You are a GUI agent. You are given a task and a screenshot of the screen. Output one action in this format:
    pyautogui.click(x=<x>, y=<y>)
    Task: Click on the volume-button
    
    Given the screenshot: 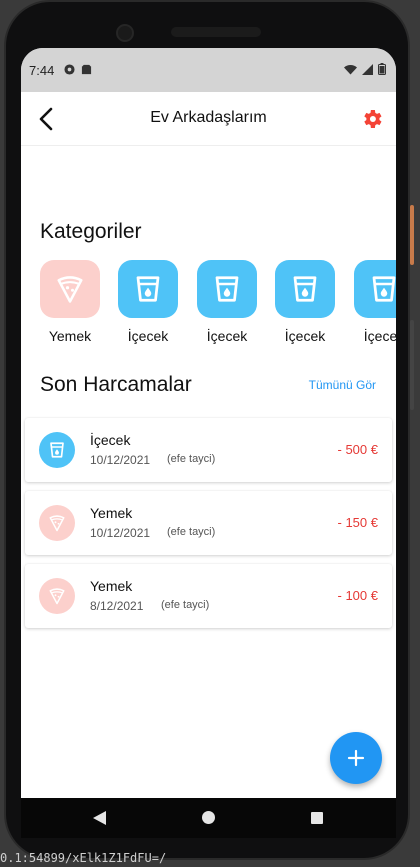 What is the action you would take?
    pyautogui.click(x=412, y=365)
    